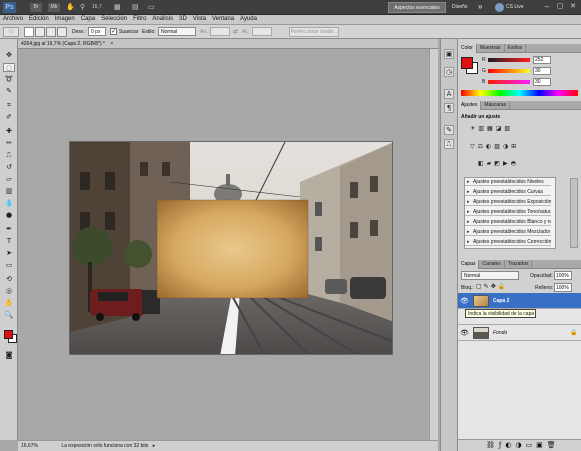  Describe the element at coordinates (9, 67) in the screenshot. I see `marquee-tool-icon: ◌` at that location.